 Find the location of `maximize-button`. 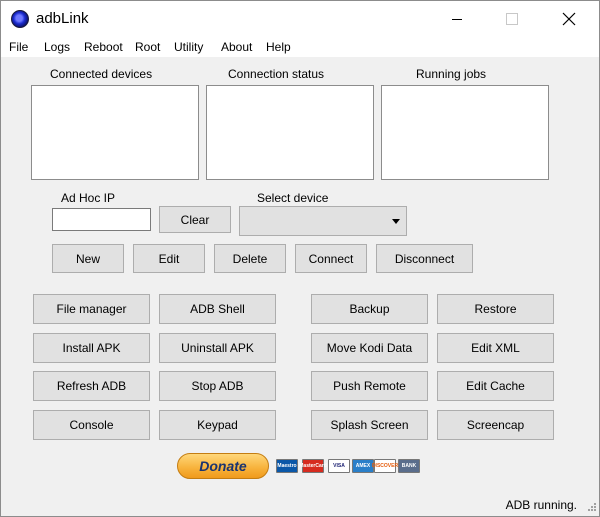

maximize-button is located at coordinates (512, 19).